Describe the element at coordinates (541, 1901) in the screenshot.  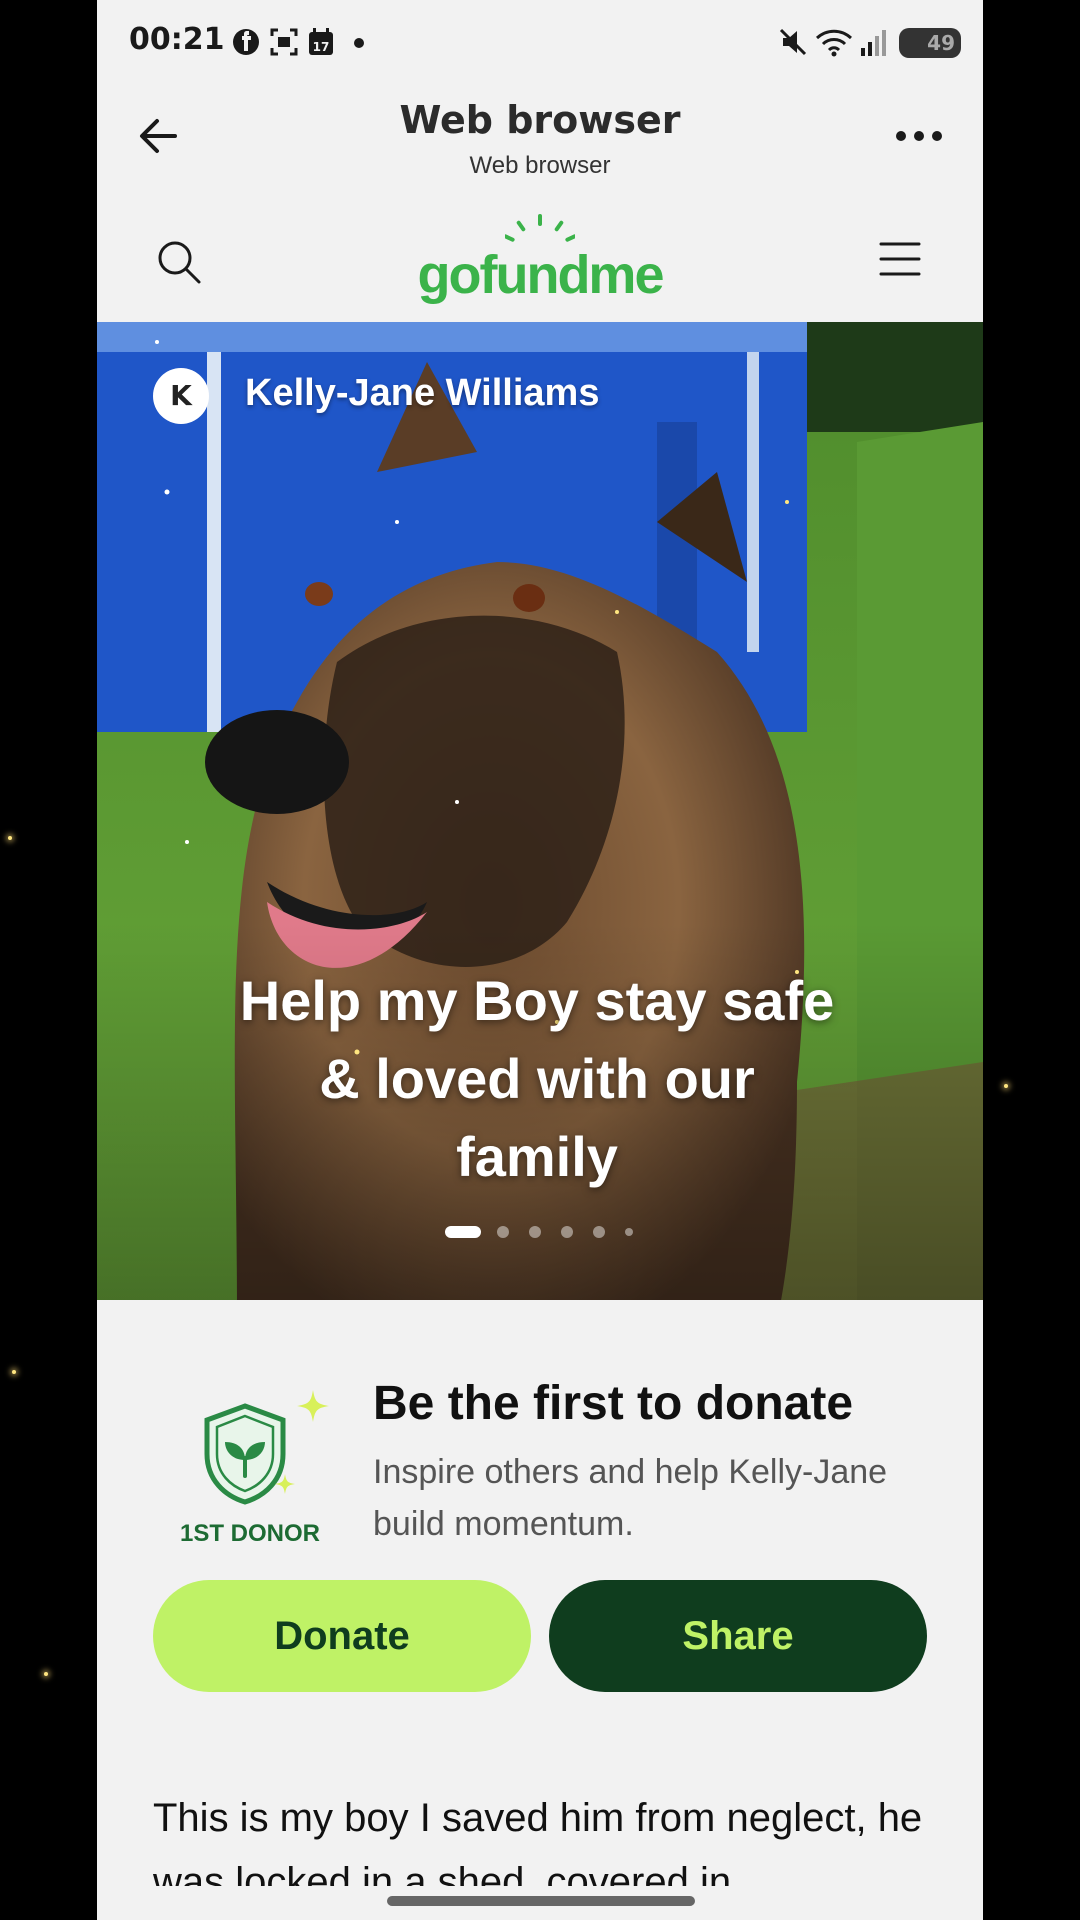
I see `home-indicator` at that location.